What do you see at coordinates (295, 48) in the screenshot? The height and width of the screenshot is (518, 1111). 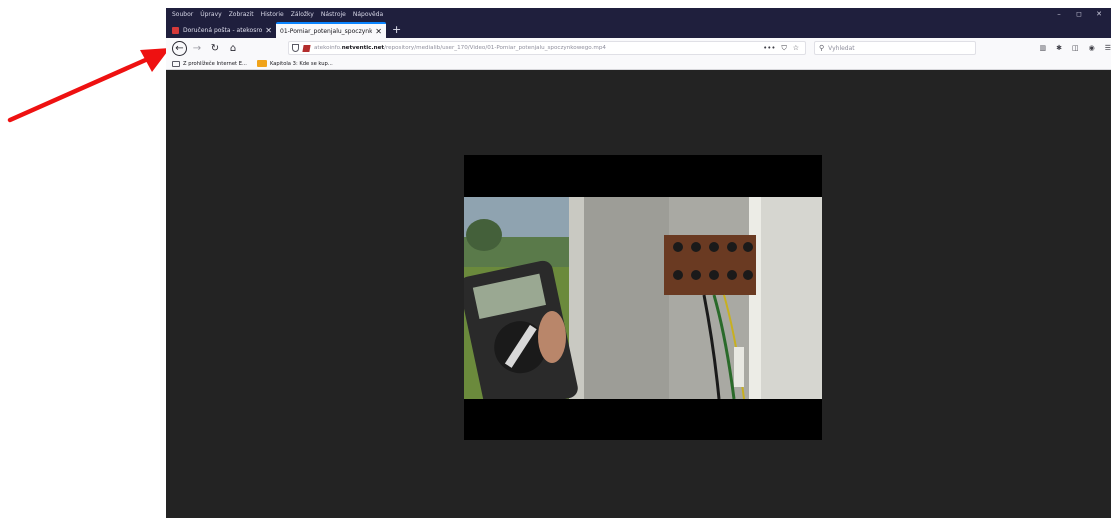 I see `shield-icon` at bounding box center [295, 48].